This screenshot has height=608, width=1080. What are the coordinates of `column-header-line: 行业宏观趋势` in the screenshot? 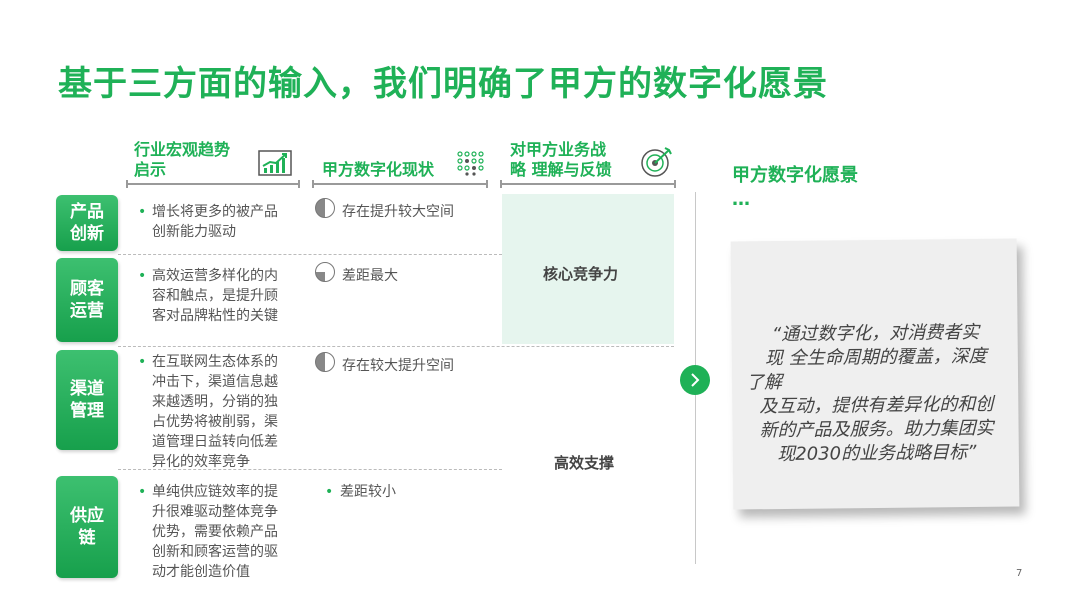 It's located at (182, 149).